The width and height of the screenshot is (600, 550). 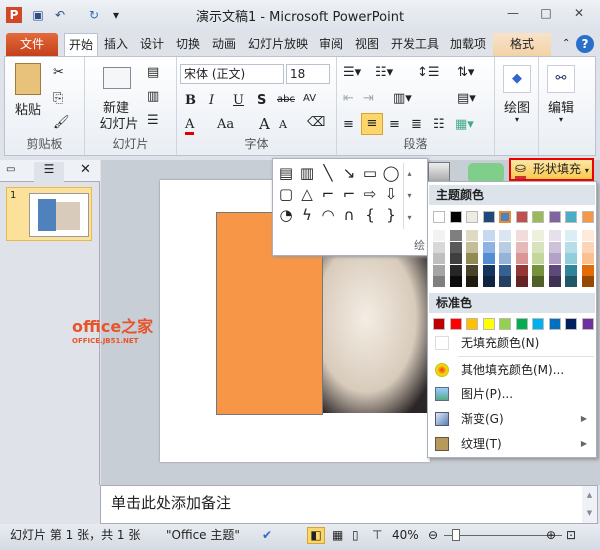 What do you see at coordinates (308, 194) in the screenshot?
I see `shape-option: △` at bounding box center [308, 194].